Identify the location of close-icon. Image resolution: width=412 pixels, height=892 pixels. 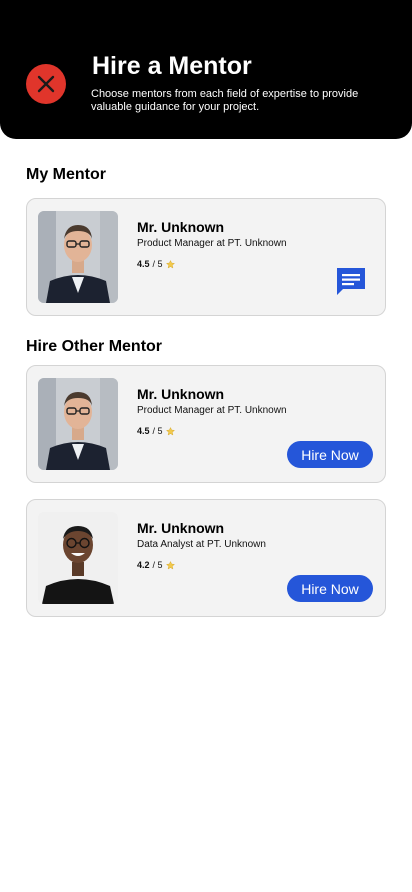
(46, 84).